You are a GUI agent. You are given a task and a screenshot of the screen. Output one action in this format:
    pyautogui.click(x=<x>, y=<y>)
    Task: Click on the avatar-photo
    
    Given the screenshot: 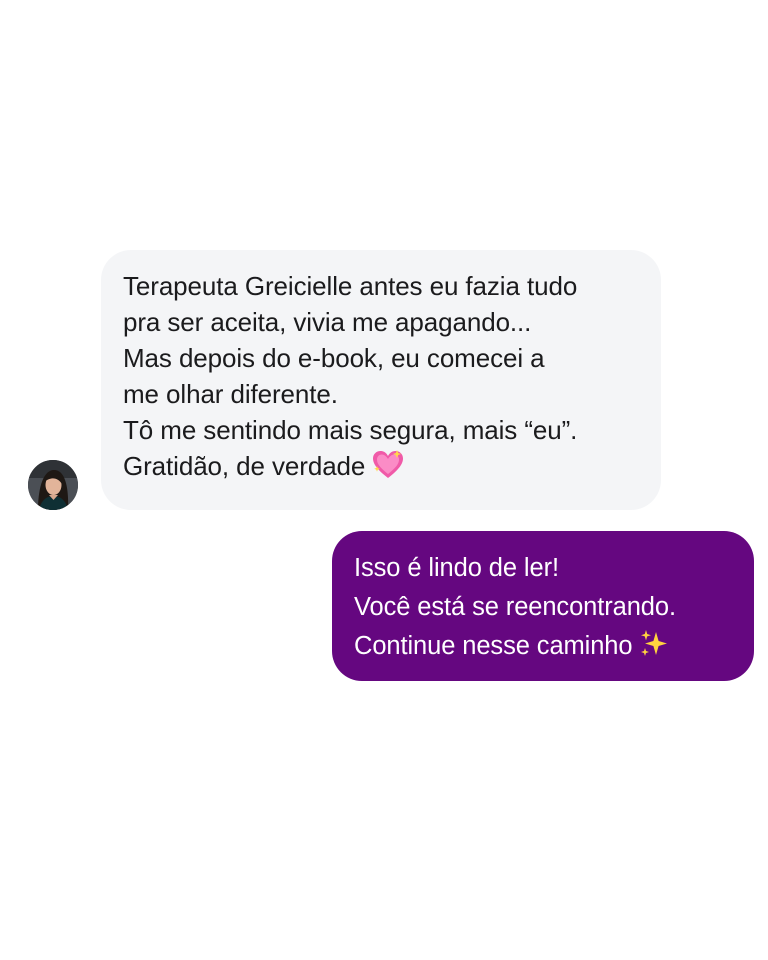 What is the action you would take?
    pyautogui.click(x=53, y=485)
    